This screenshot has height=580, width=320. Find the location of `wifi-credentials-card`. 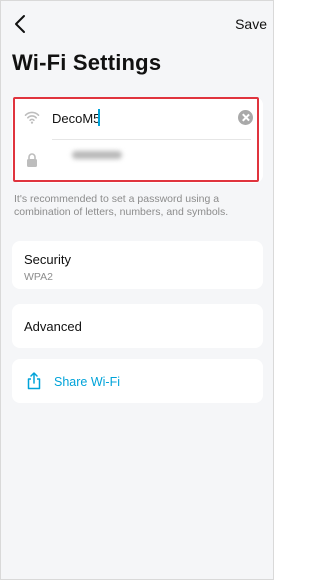

wifi-credentials-card is located at coordinates (137, 140).